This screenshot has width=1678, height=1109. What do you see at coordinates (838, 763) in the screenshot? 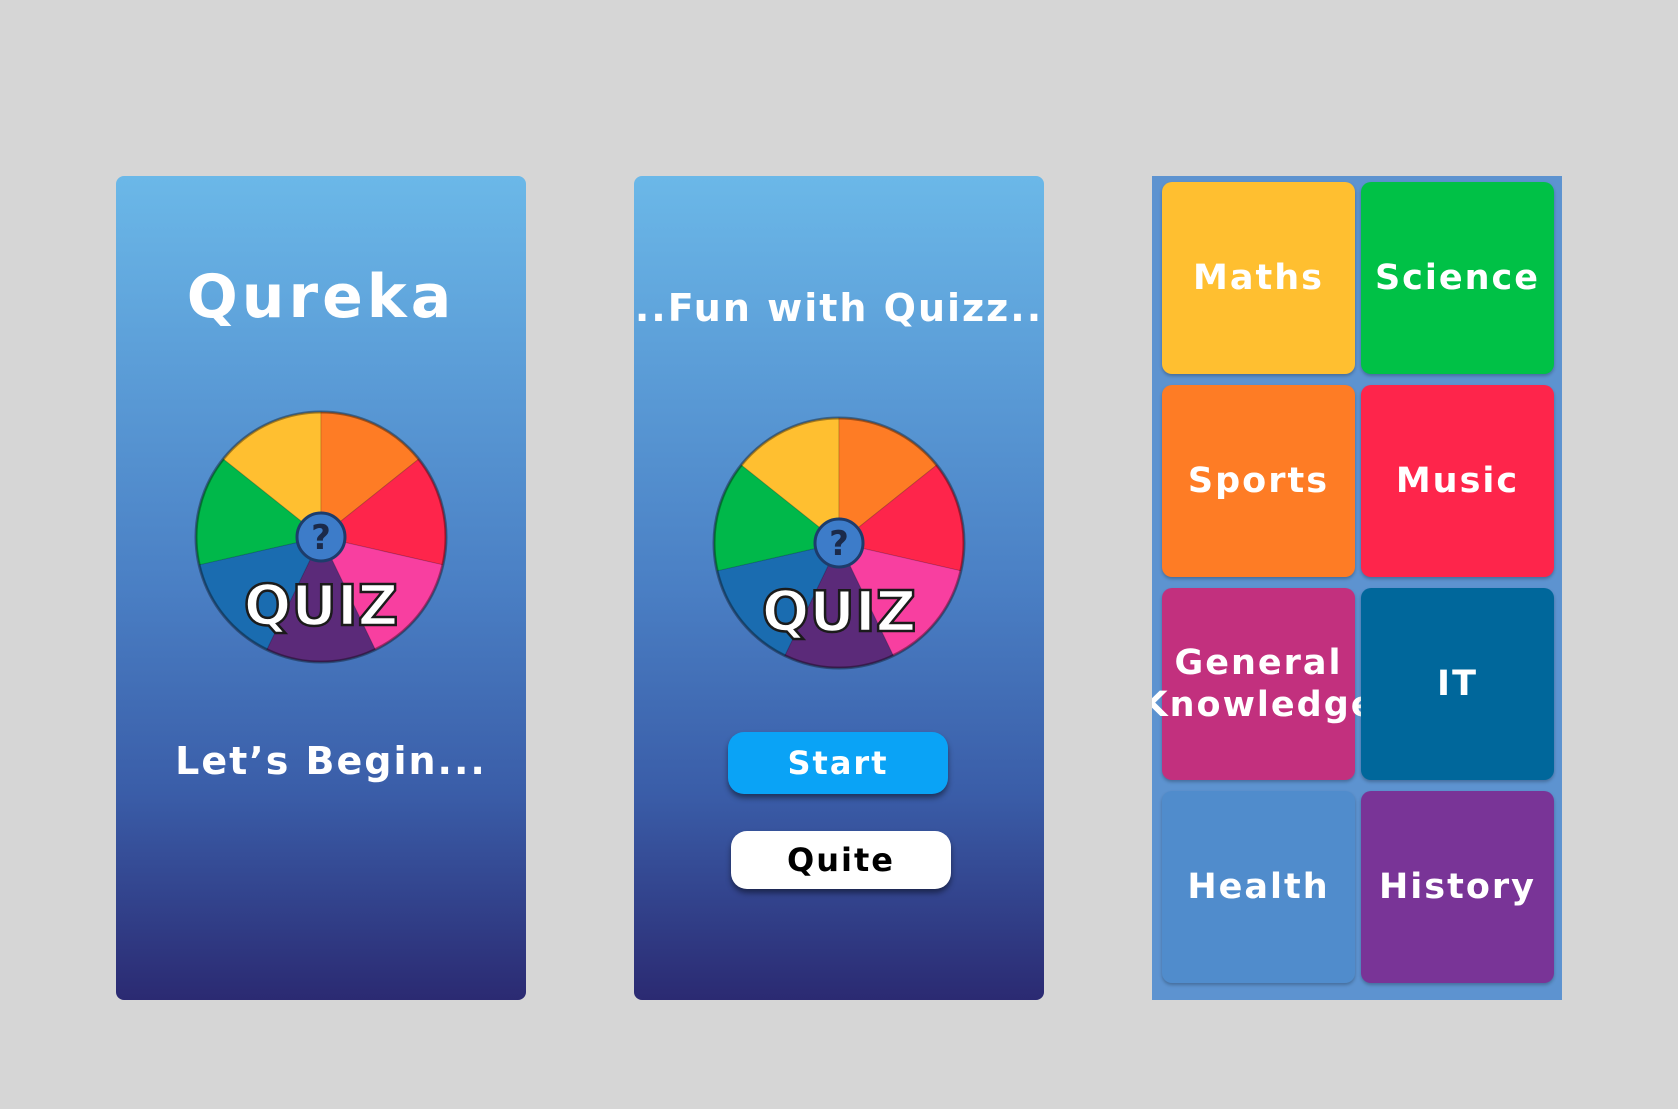
I see `start-button: Start` at bounding box center [838, 763].